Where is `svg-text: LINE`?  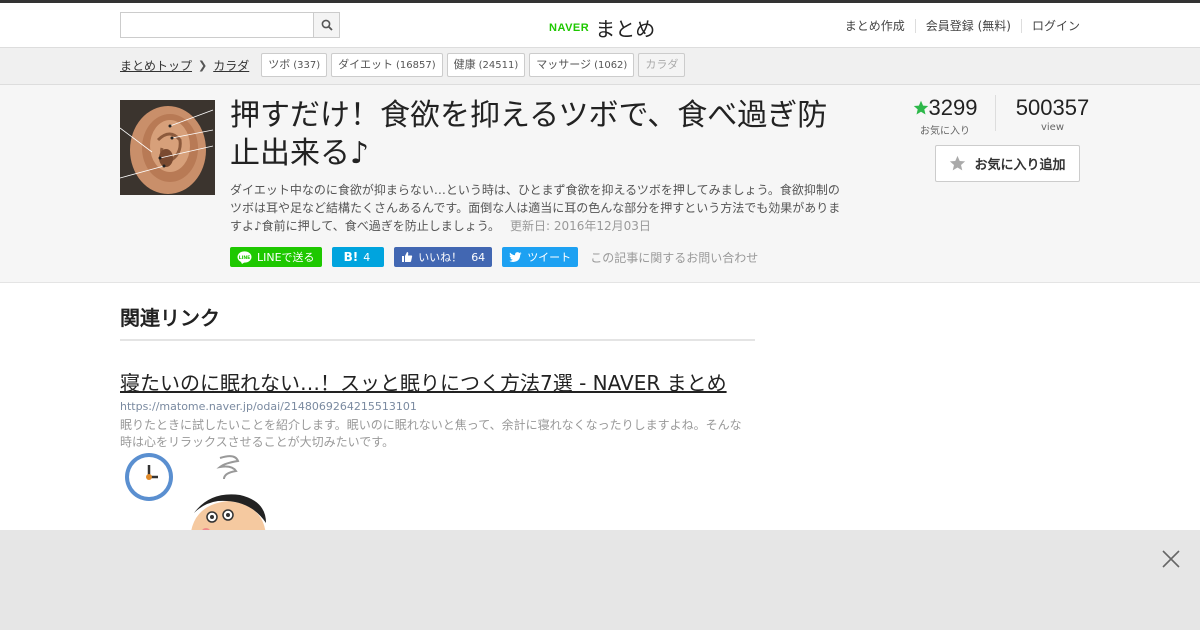
svg-text: LINE is located at coordinates (245, 257).